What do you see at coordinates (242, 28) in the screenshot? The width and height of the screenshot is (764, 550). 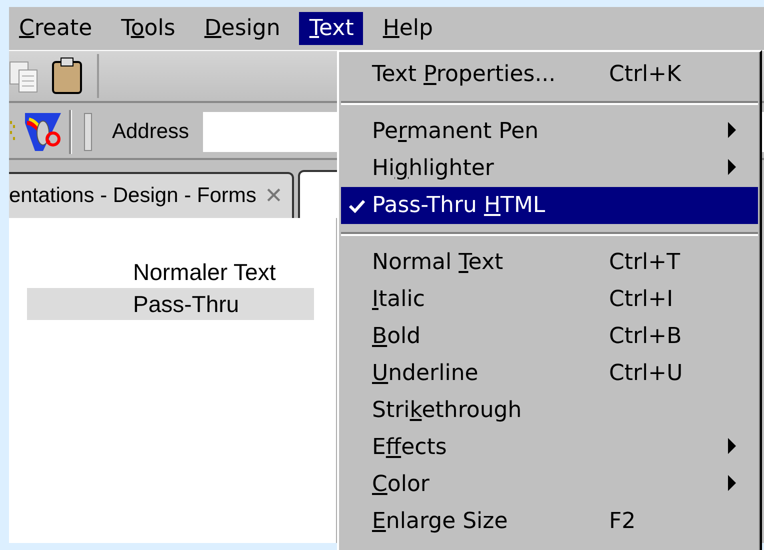 I see `menu-bar-item: Design` at bounding box center [242, 28].